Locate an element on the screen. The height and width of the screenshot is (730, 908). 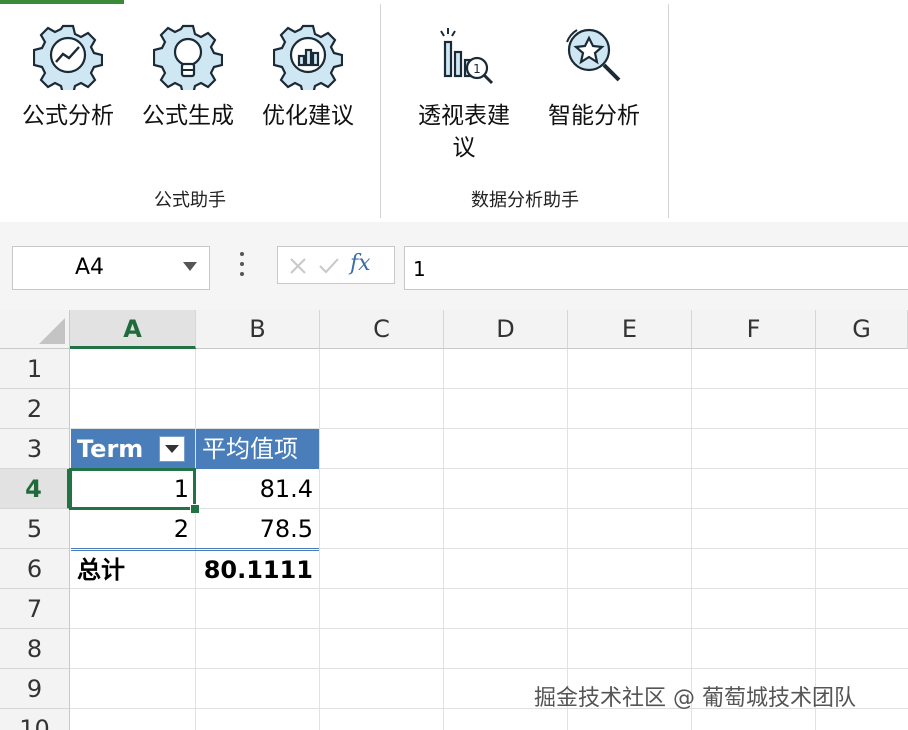
smart-analysis-label: 智能分析 is located at coordinates (594, 116).